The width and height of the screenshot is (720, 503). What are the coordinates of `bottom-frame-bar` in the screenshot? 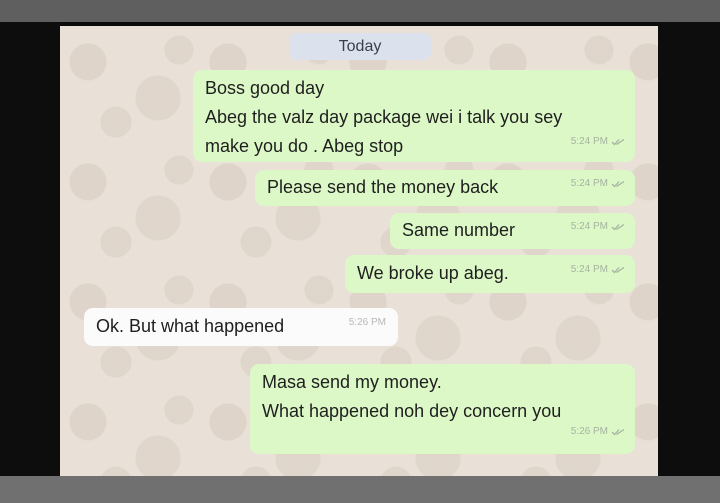 It's located at (360, 489).